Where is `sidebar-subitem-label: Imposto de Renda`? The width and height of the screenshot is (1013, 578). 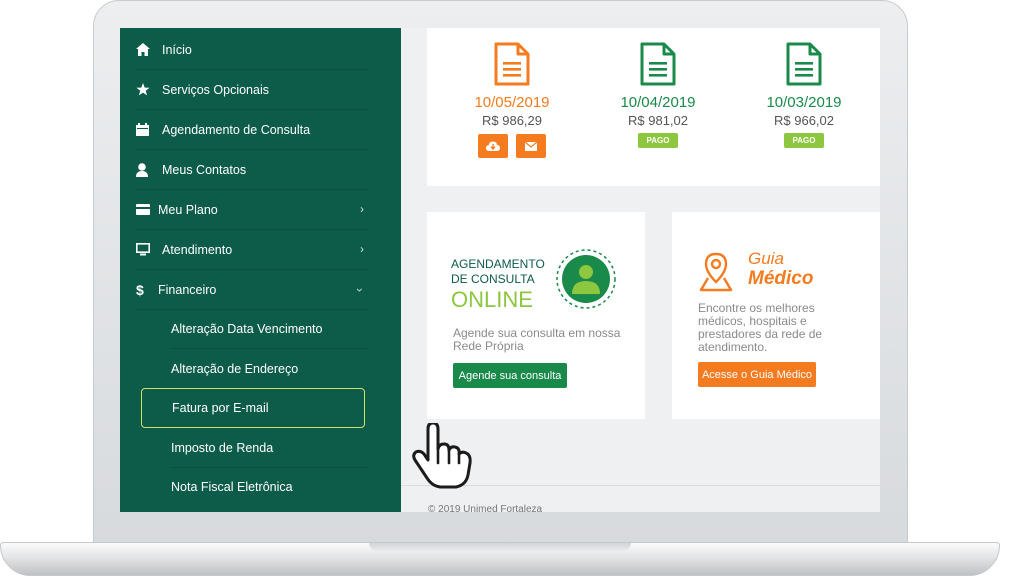 sidebar-subitem-label: Imposto de Renda is located at coordinates (222, 447).